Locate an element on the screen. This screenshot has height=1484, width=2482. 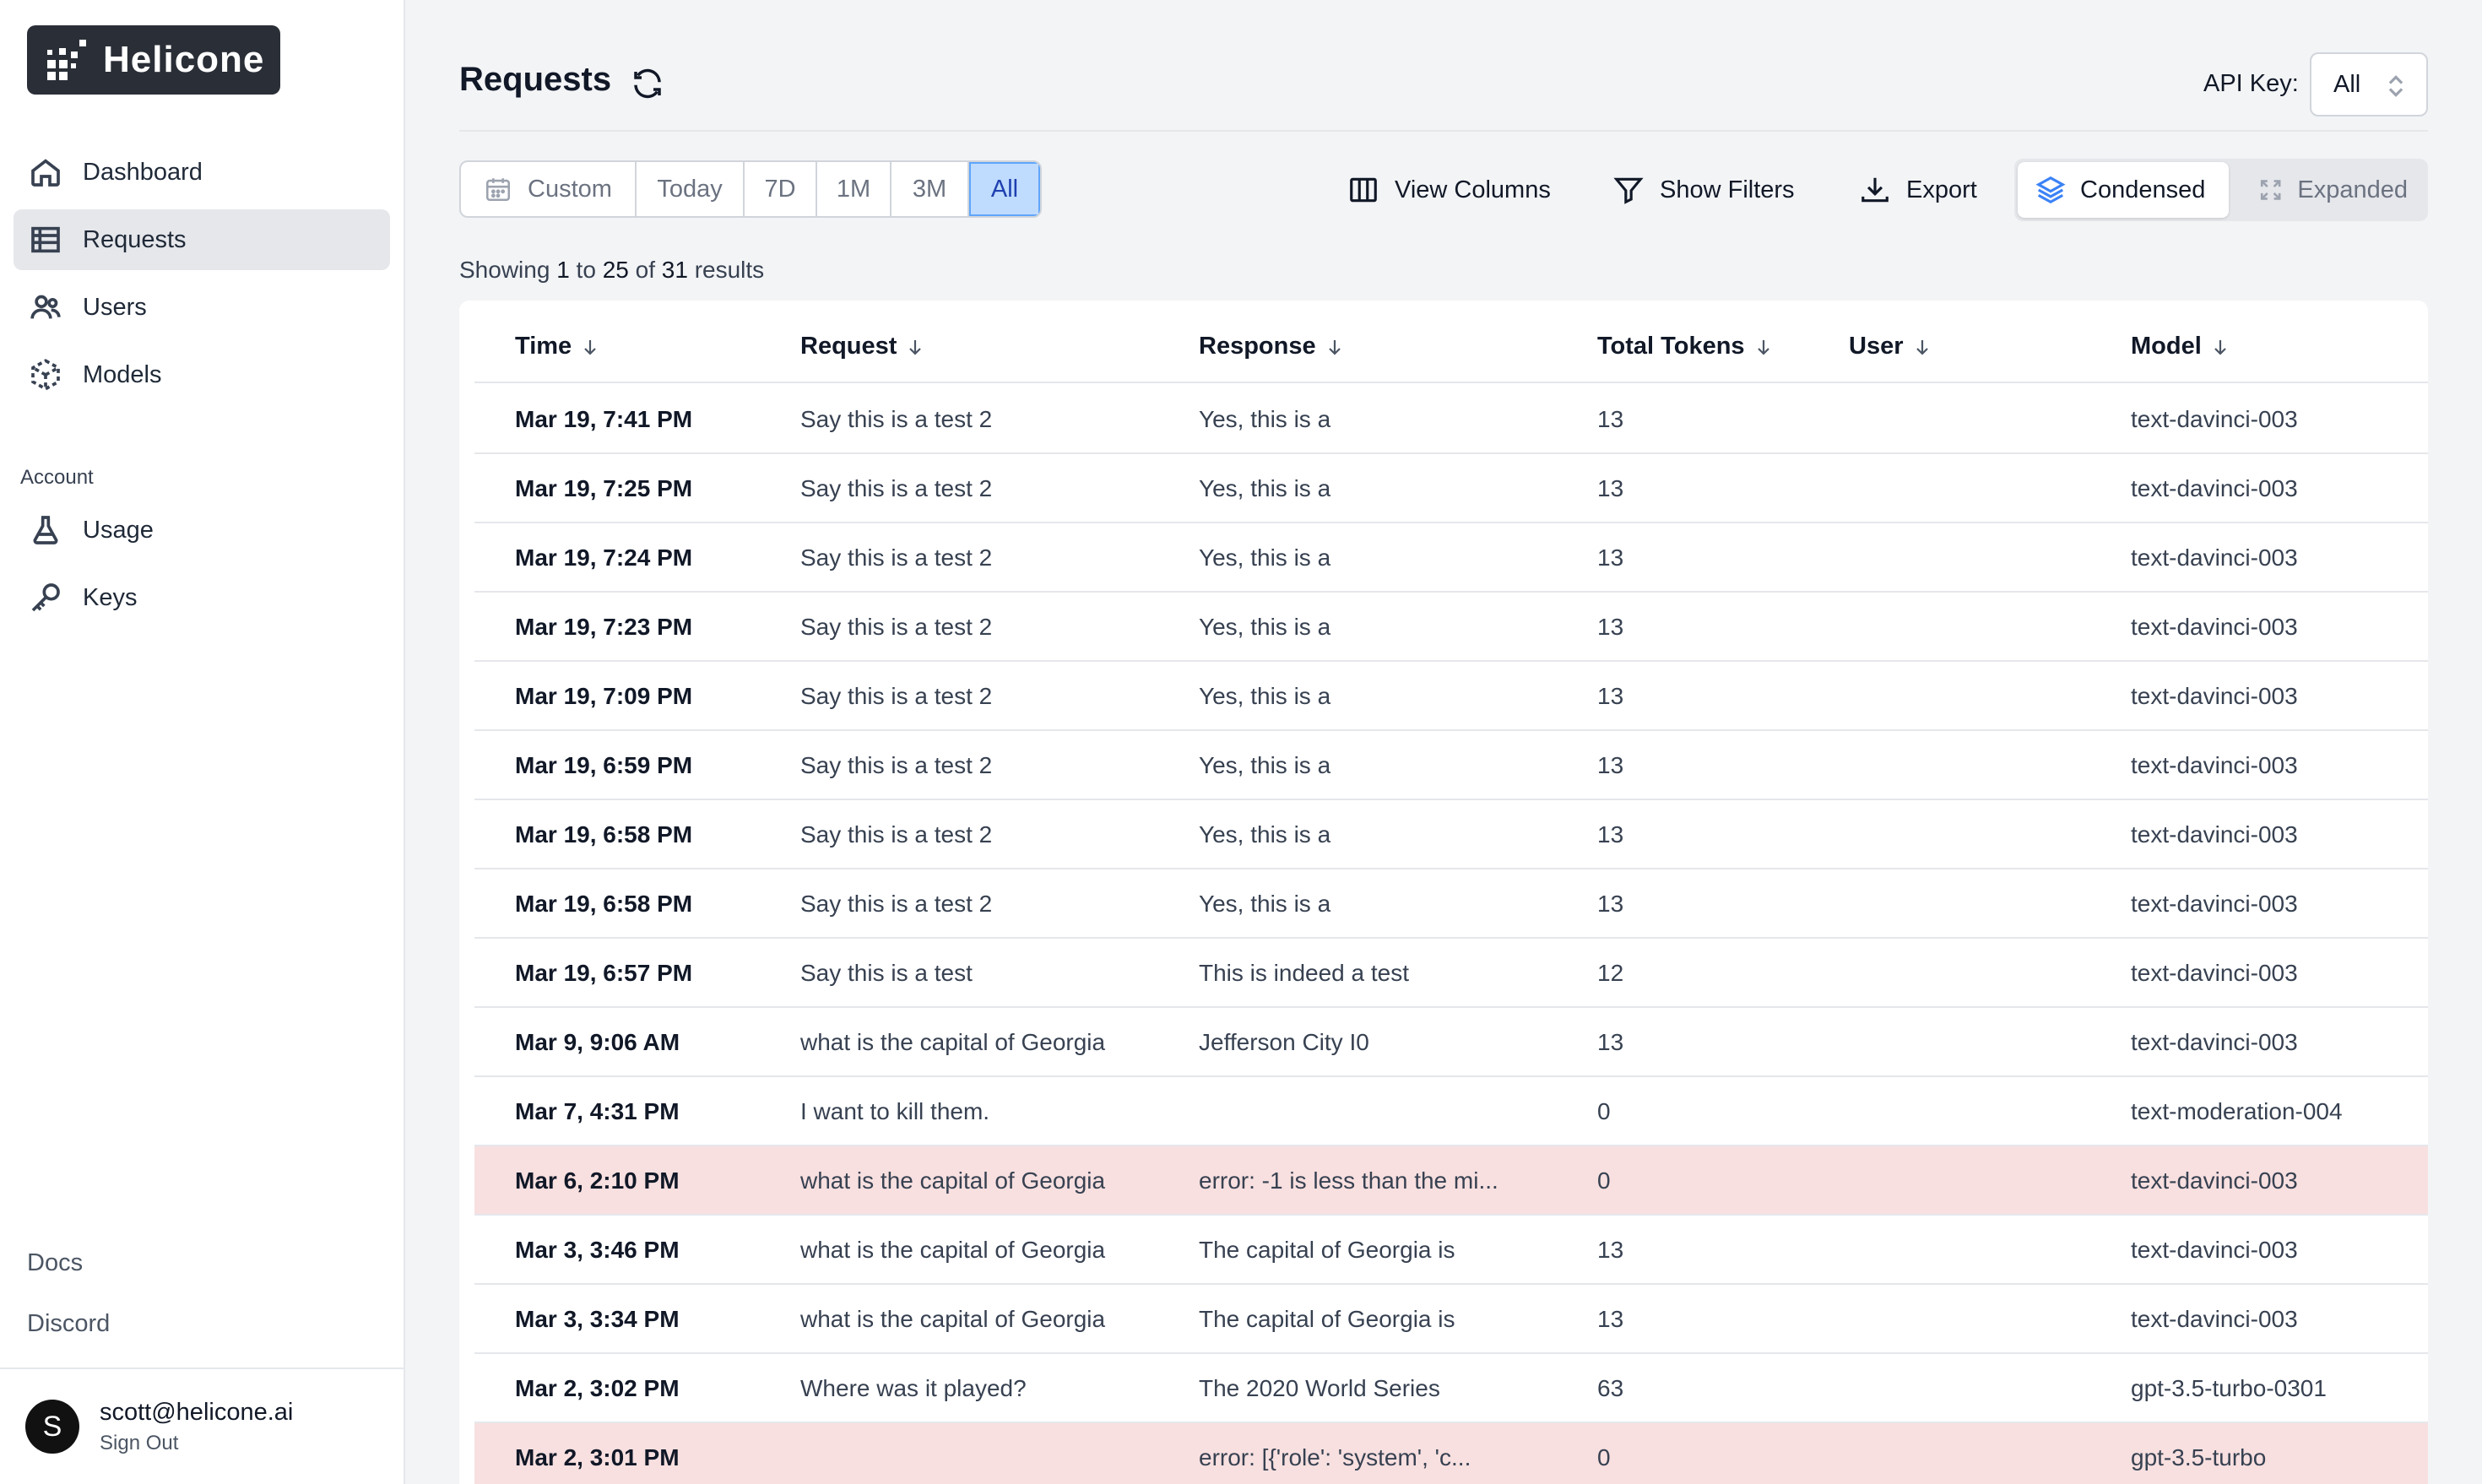
cell-response: The 2020 World Series is located at coordinates (1319, 1388).